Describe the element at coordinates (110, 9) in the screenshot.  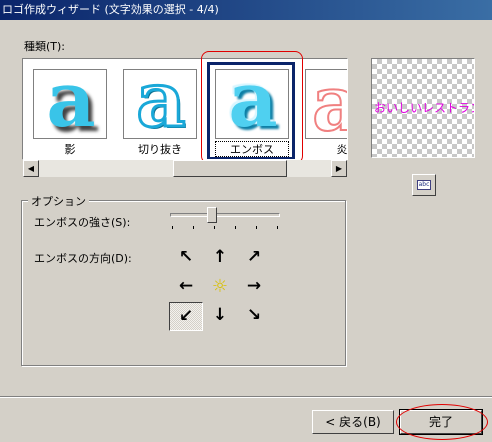
I see `window-title: ロゴ作成ウィザード (文字効果の選択 - 4/4)` at that location.